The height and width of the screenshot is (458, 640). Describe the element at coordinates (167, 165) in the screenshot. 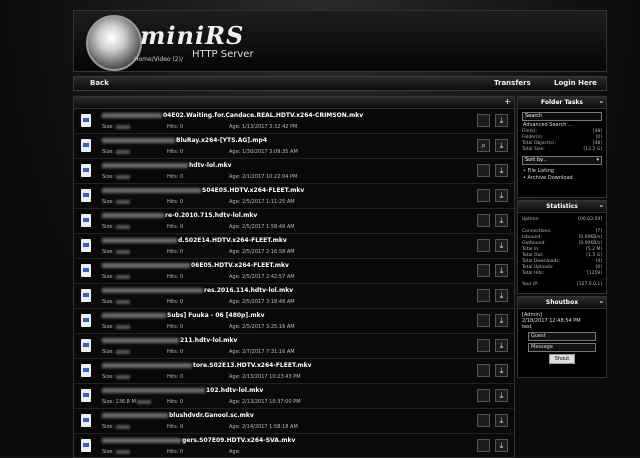

I see `file-name-link: hdtv-lol.mkv` at that location.